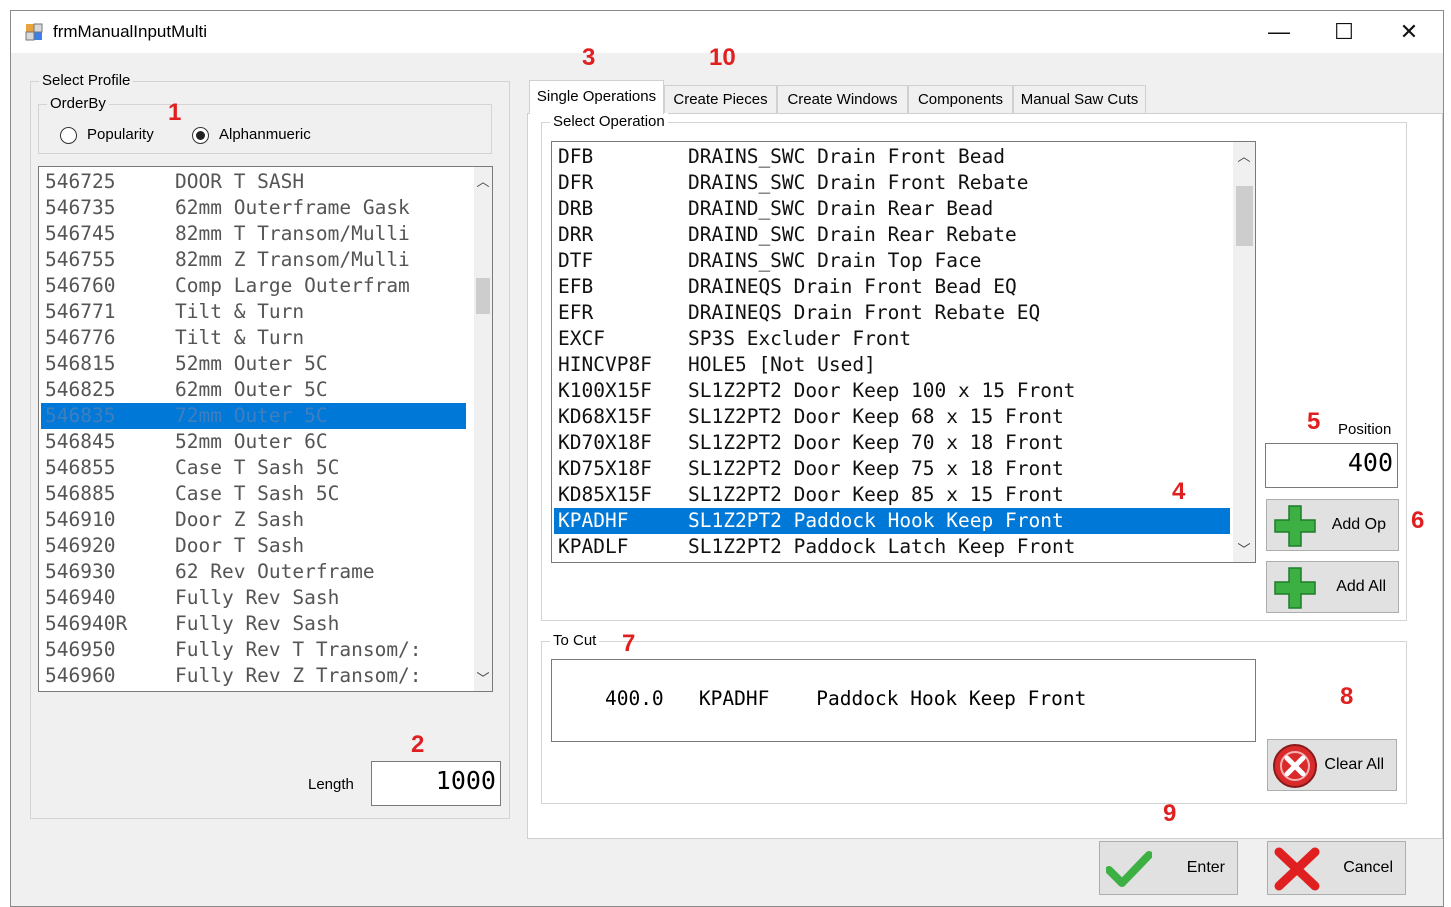 This screenshot has width=1451, height=907. What do you see at coordinates (253, 494) in the screenshot?
I see `profile-list-item: 546885 Case T Sash 5C` at bounding box center [253, 494].